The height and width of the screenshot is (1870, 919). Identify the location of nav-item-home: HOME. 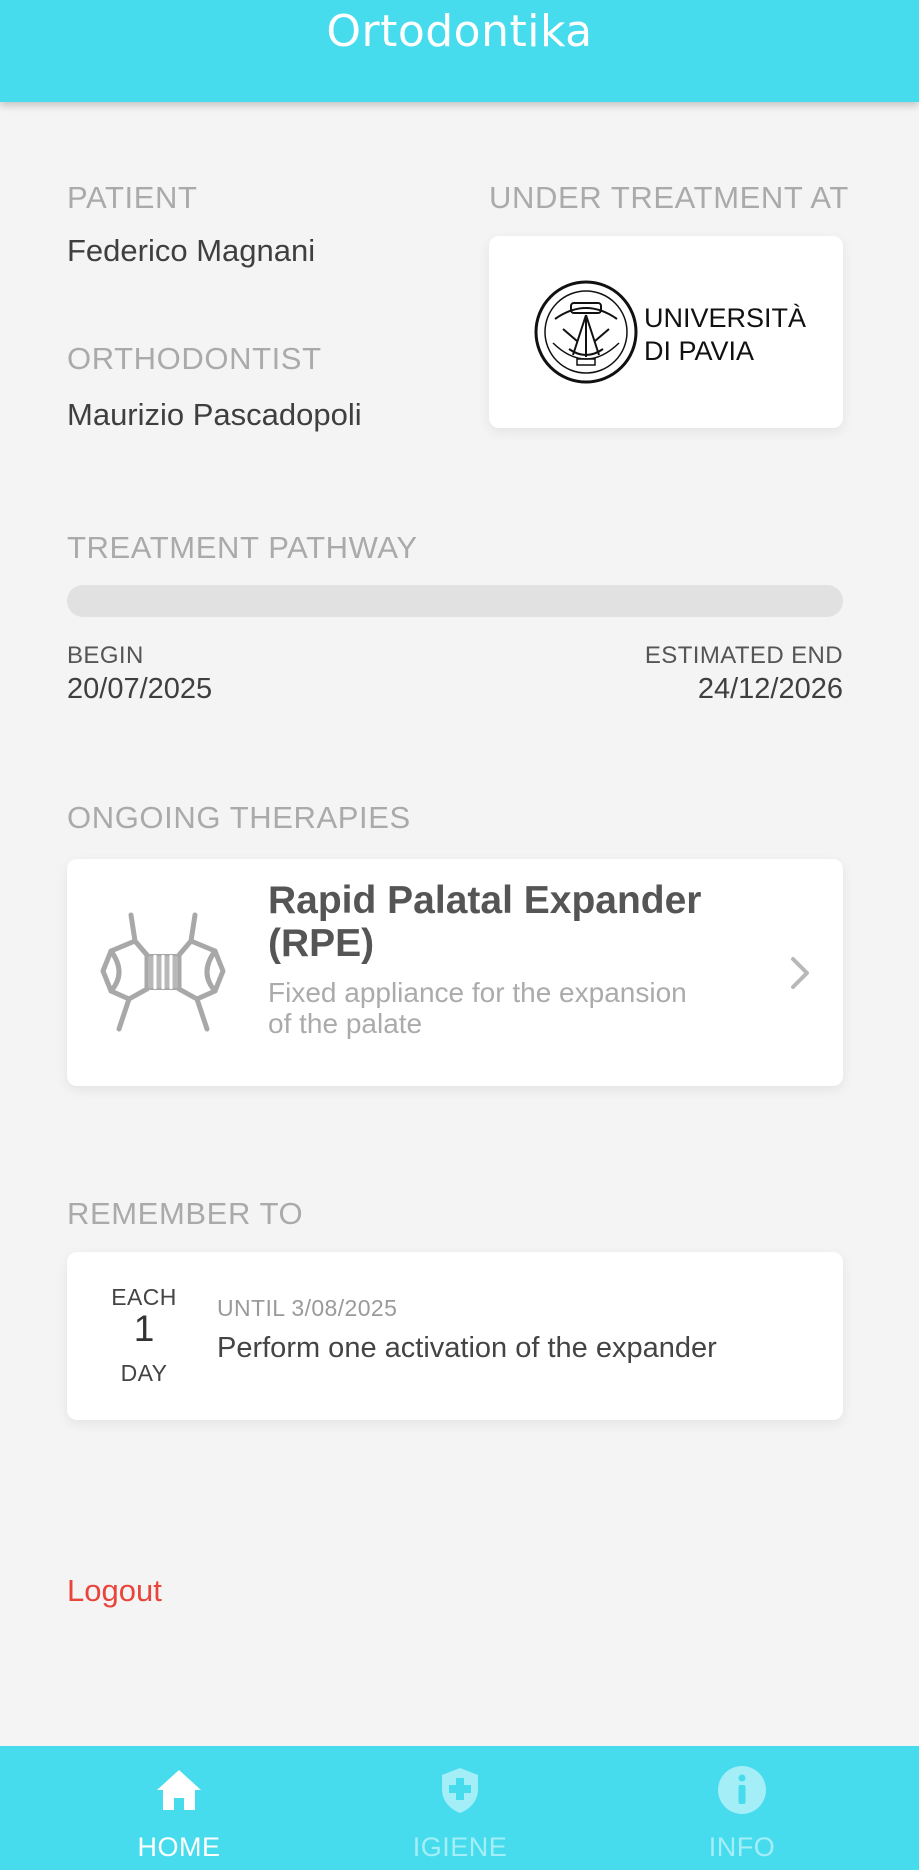
(179, 1808).